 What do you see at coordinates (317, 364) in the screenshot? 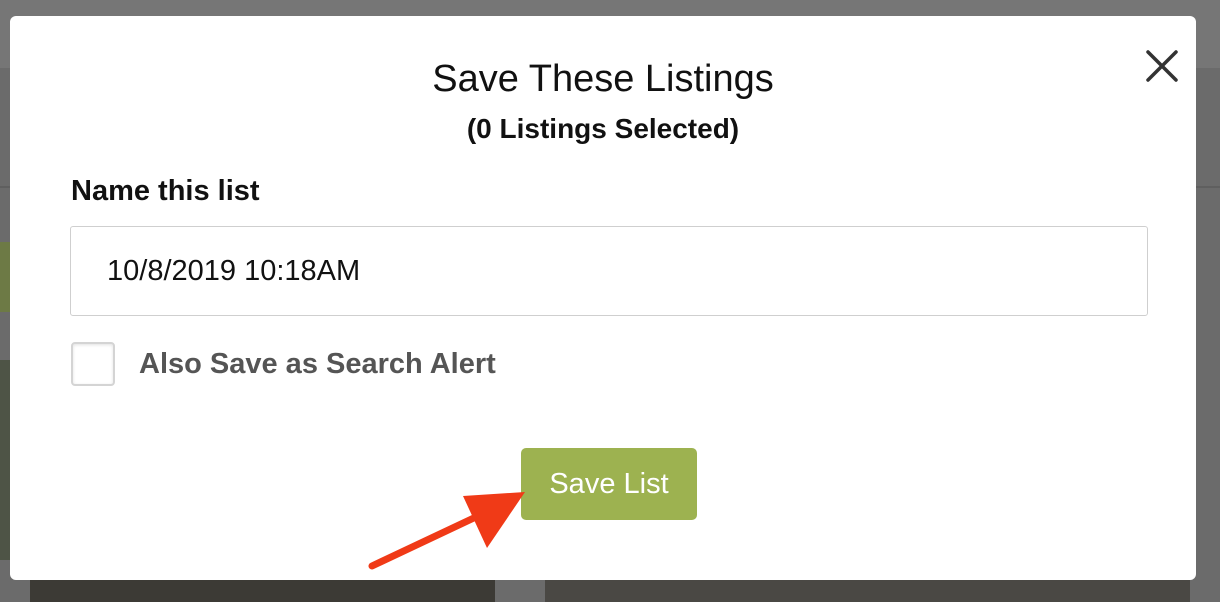
I see `search-alert-label: Also Save as Search Alert` at bounding box center [317, 364].